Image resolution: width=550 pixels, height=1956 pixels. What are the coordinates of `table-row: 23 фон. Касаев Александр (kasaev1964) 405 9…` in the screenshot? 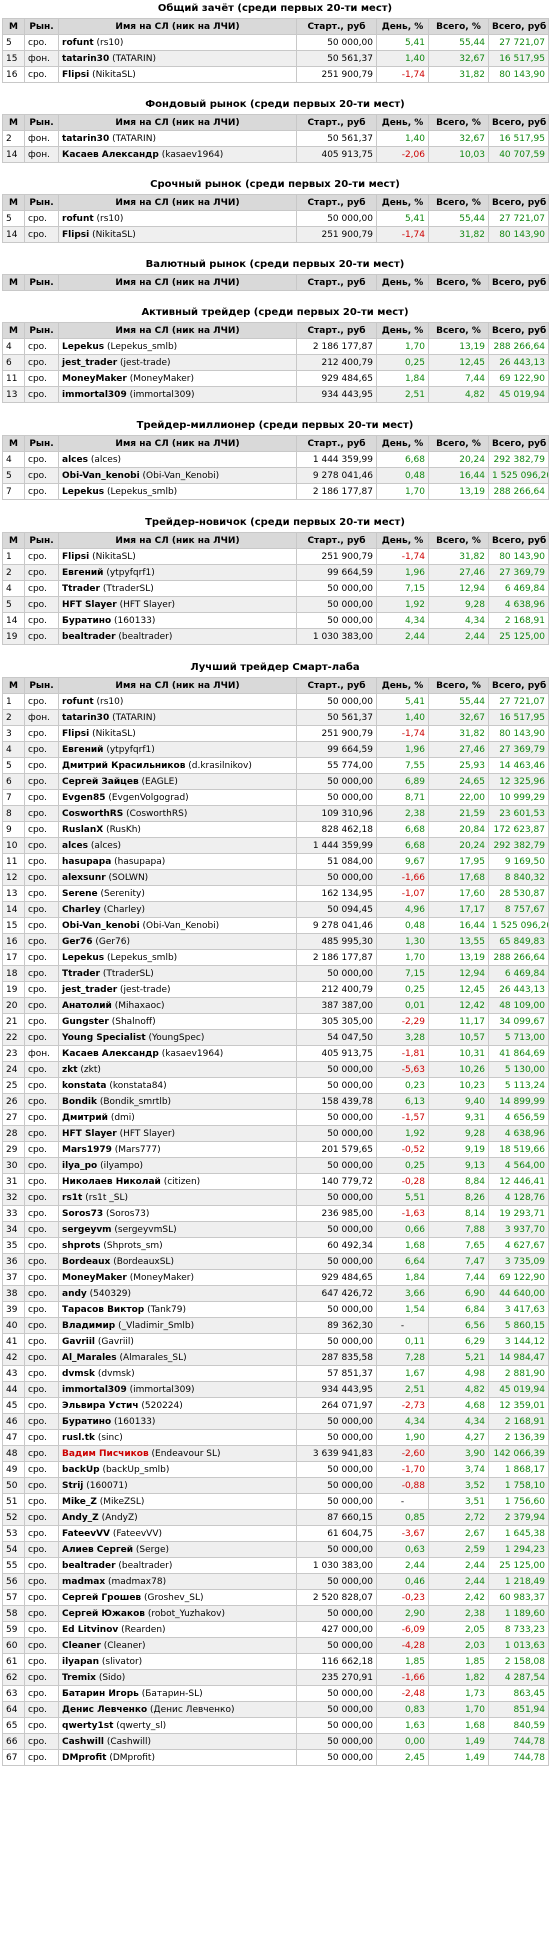 It's located at (275, 1053).